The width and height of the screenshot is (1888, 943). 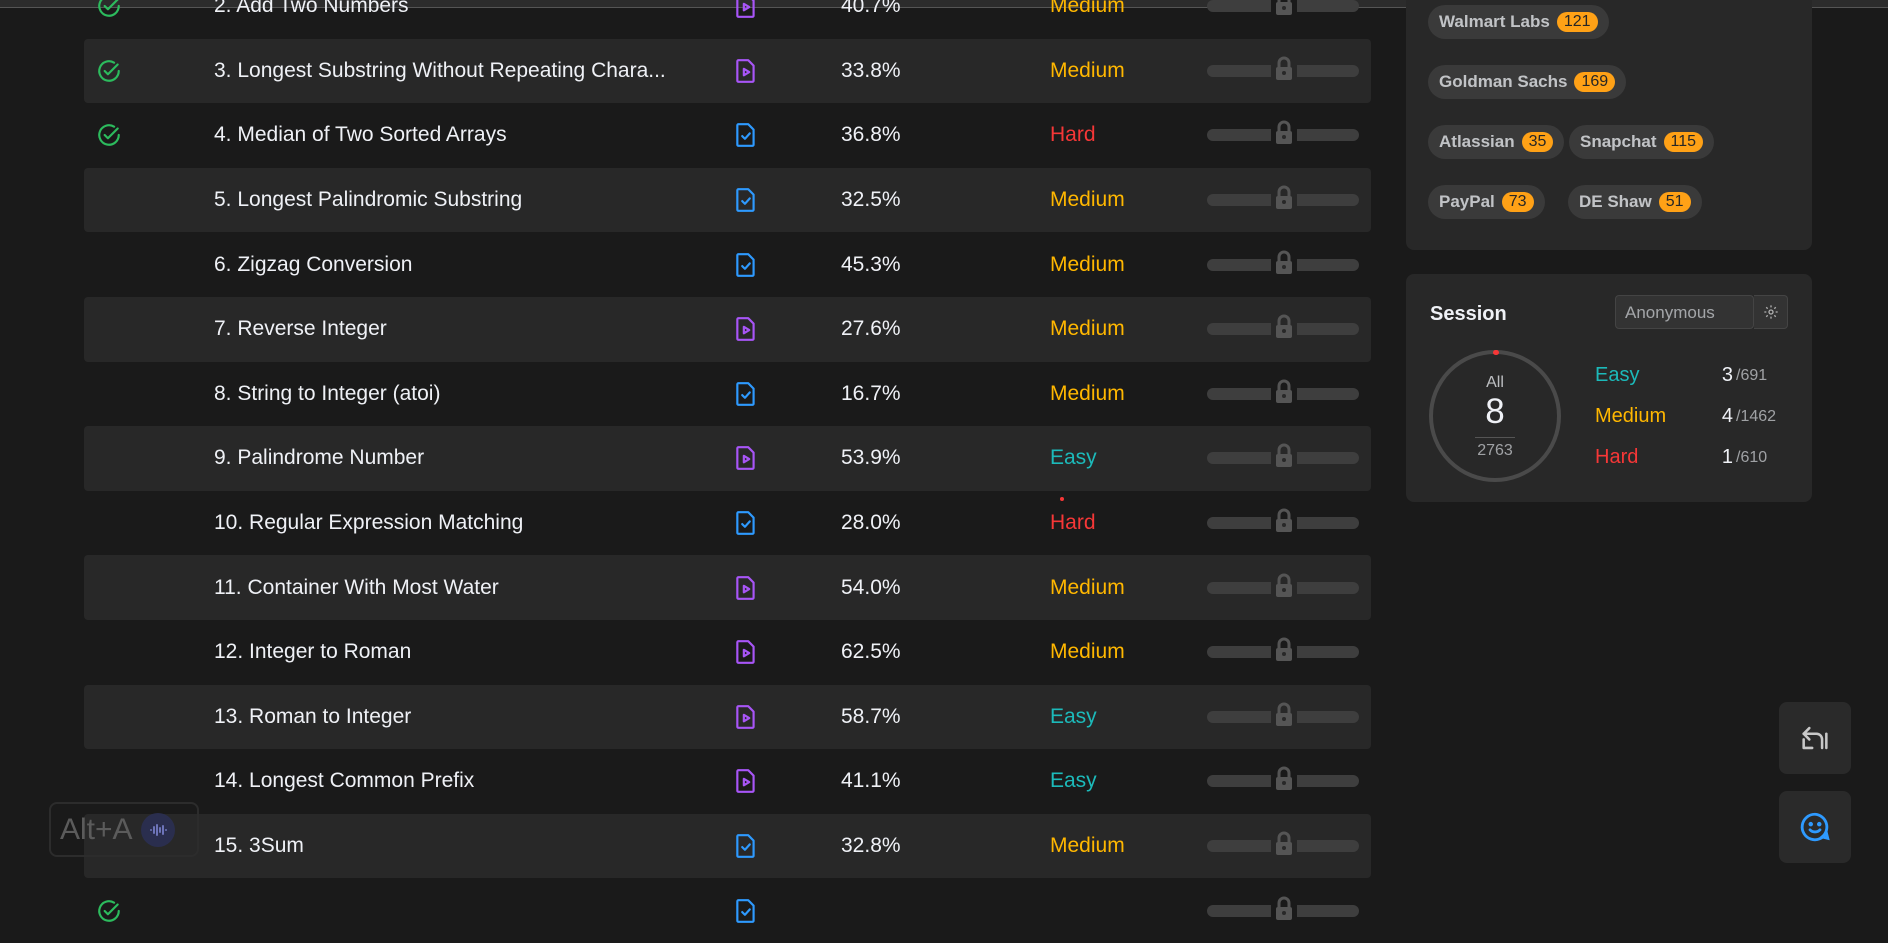 What do you see at coordinates (1503, 81) in the screenshot?
I see `company-name: Goldman Sachs` at bounding box center [1503, 81].